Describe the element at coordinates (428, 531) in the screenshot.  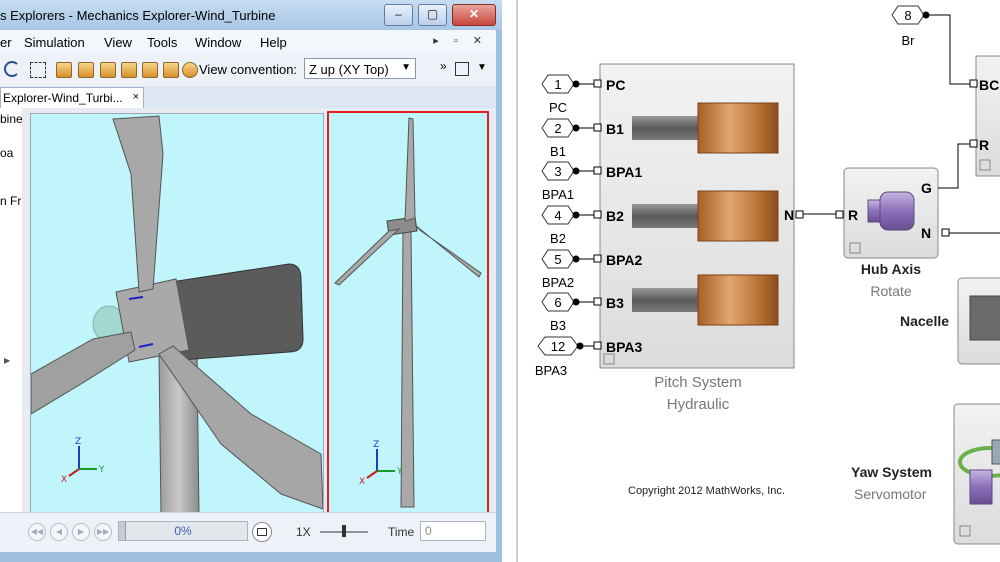
I see `time-value: 0` at that location.